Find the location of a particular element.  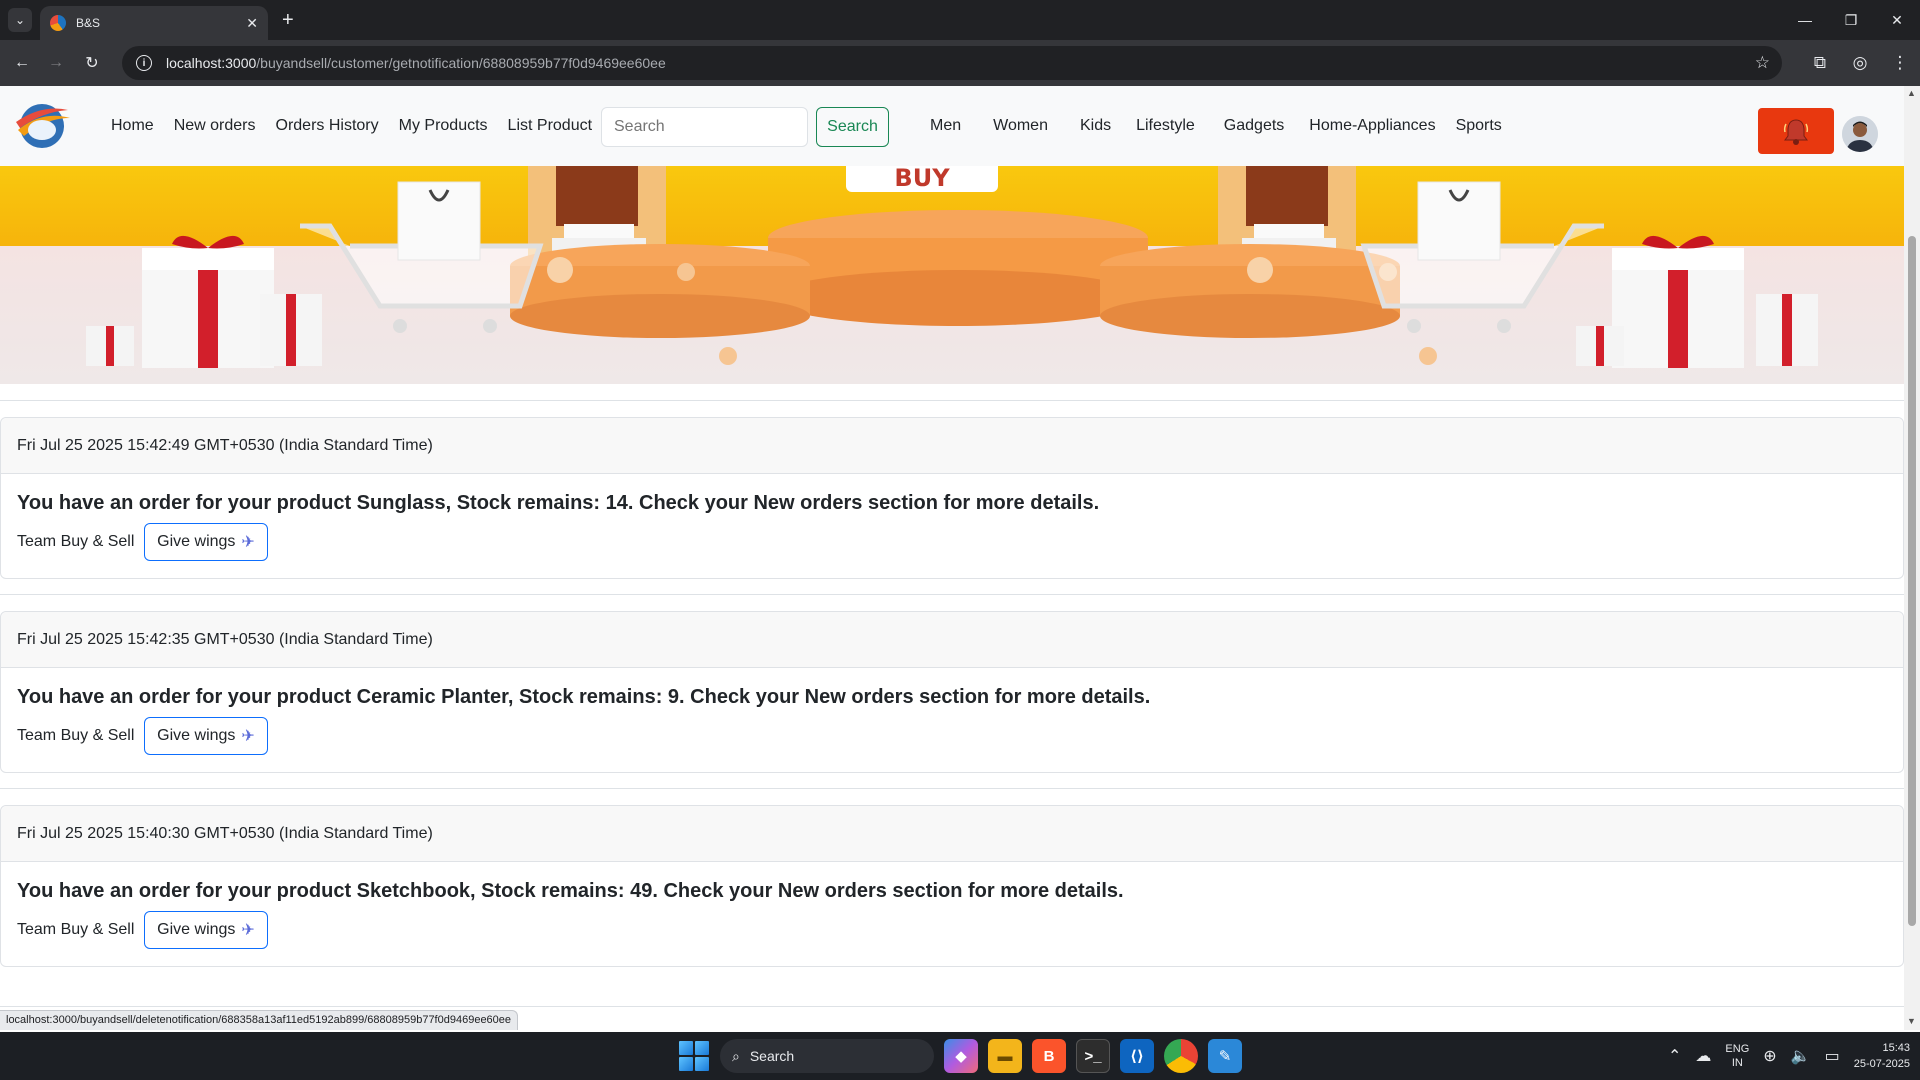

close-window-icon: ✕ is located at coordinates (1897, 20).